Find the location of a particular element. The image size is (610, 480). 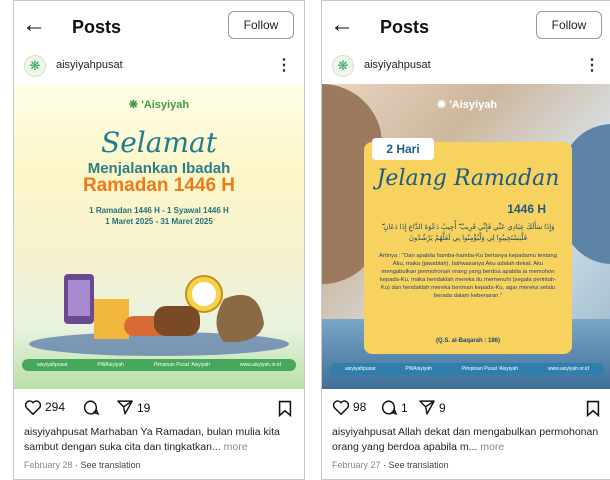

jelang-ramadan-title: Jelang Ramadan is located at coordinates (468, 178).